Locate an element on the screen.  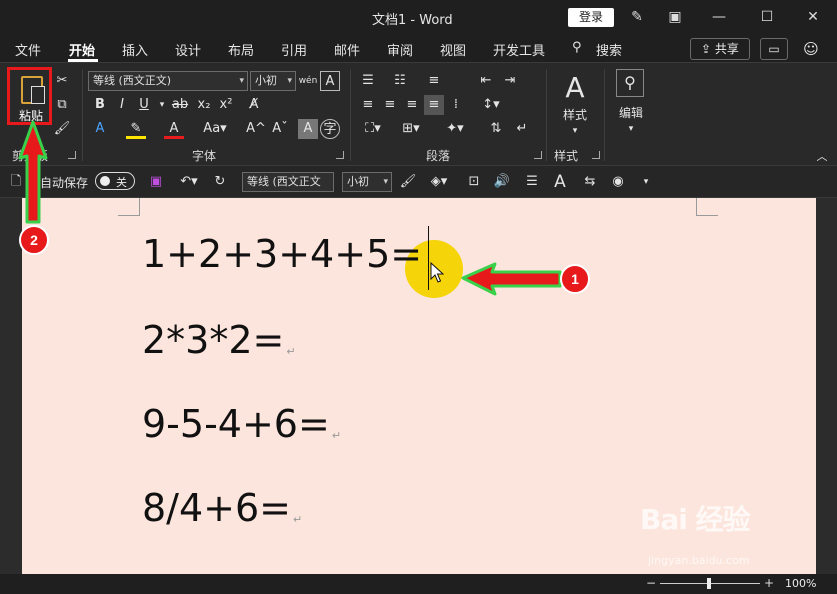
share-label: 共享 is located at coordinates (726, 49).